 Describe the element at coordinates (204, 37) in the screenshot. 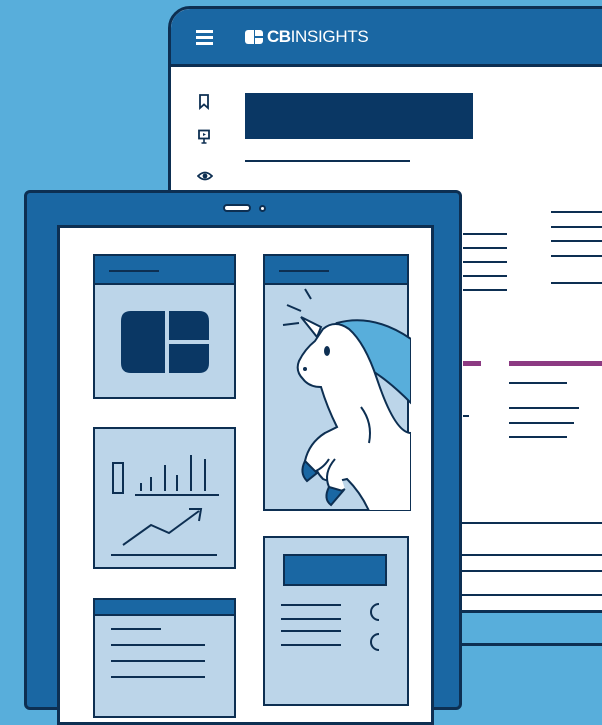

I see `hamburger-menu-icon` at that location.